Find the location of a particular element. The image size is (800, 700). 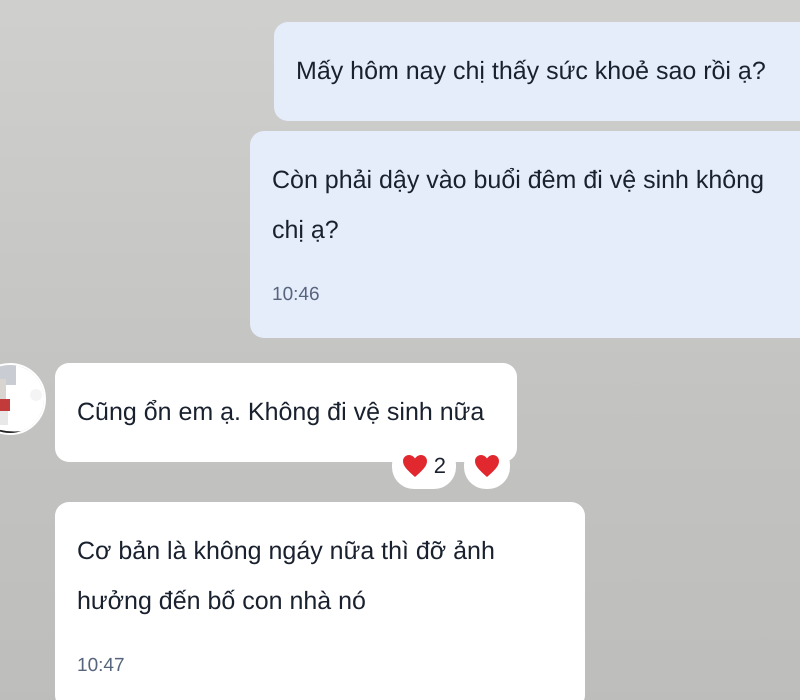

message-text: Cũng ổn em ạ. Không đi vệ sinh nữa is located at coordinates (281, 412).